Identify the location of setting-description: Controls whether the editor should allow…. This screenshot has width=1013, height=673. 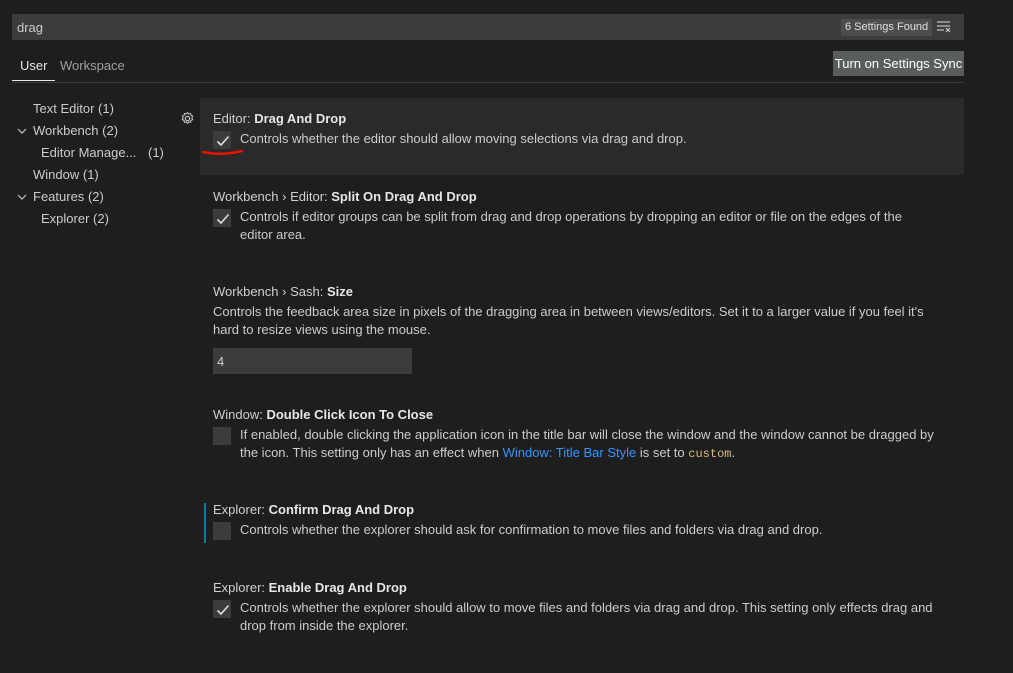
(463, 138).